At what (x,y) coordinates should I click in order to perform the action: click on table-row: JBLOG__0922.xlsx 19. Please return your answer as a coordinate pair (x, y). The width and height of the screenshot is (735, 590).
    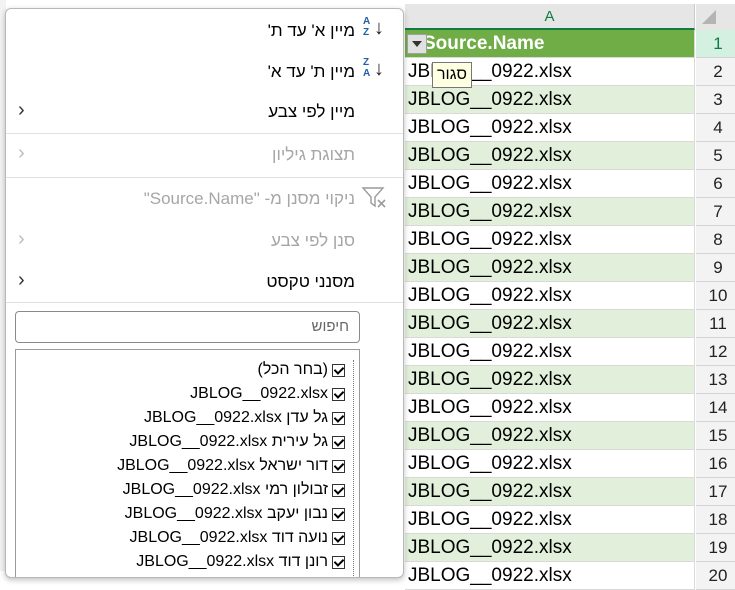
    Looking at the image, I should click on (570, 548).